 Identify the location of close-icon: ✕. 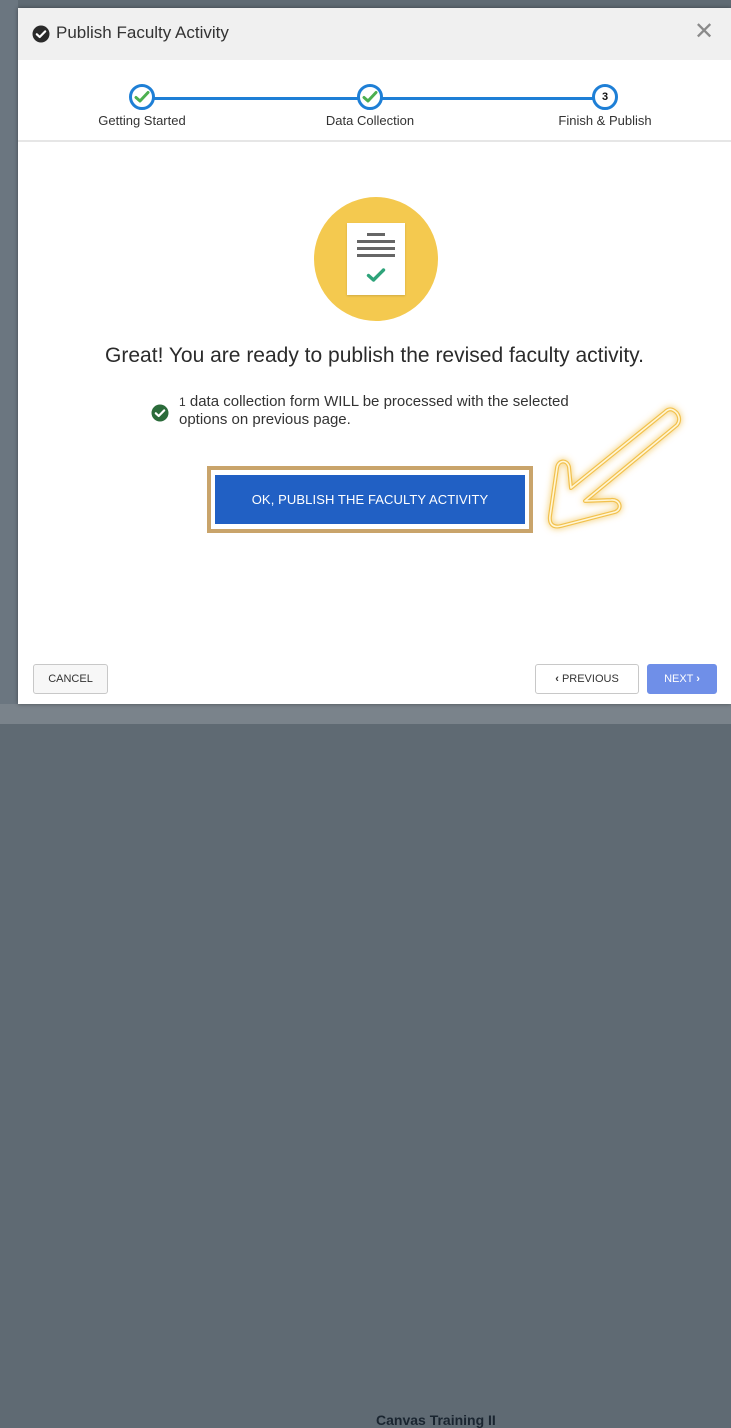
(704, 32).